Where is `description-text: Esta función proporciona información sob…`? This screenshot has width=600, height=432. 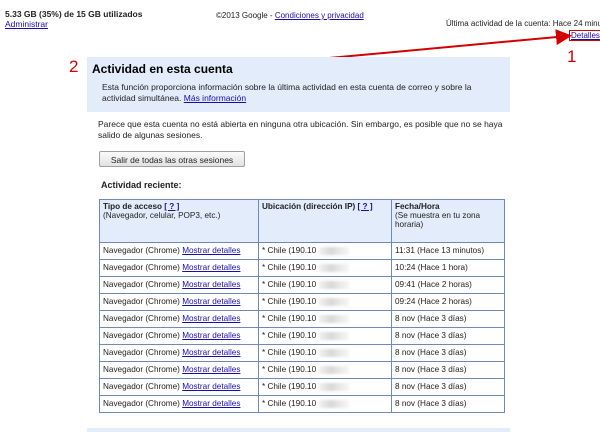 description-text: Esta función proporciona información sob… is located at coordinates (287, 92).